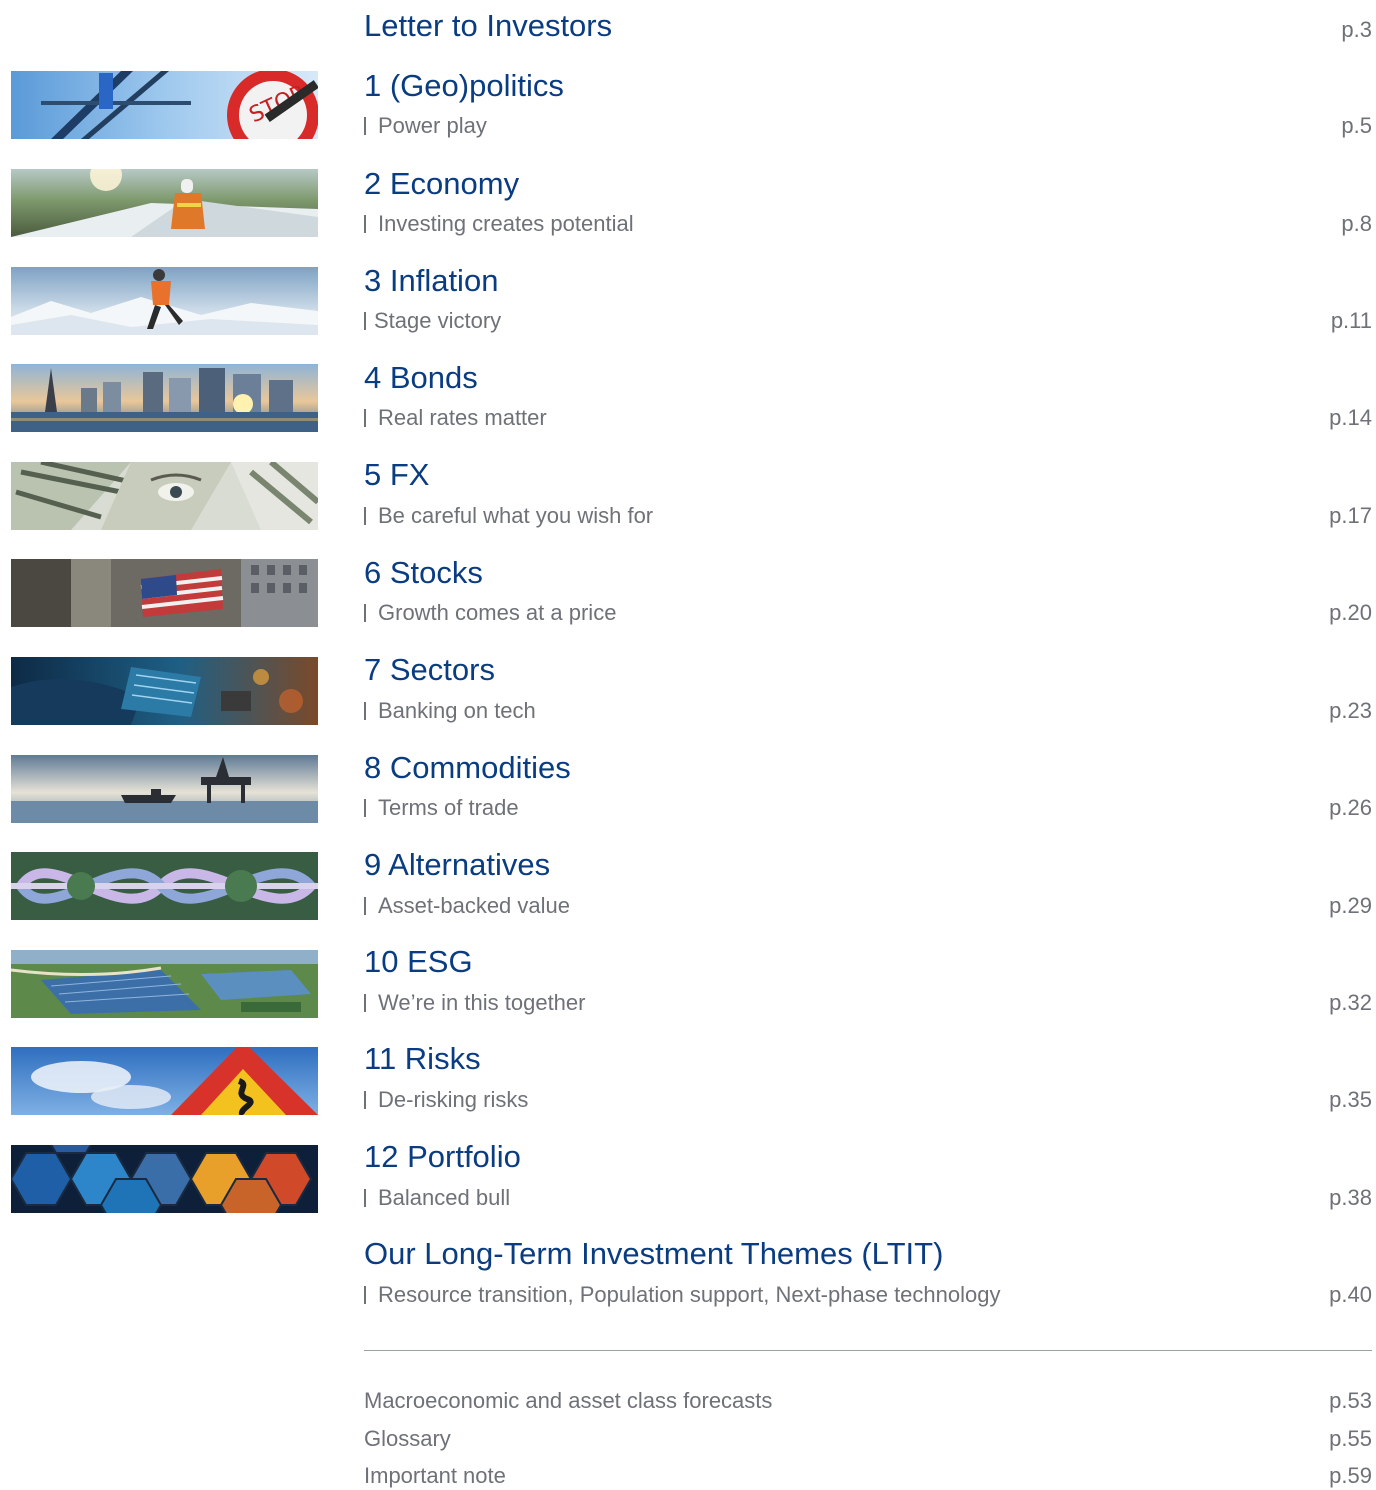 The image size is (1376, 1490). What do you see at coordinates (164, 691) in the screenshot?
I see `tech-circuit-image` at bounding box center [164, 691].